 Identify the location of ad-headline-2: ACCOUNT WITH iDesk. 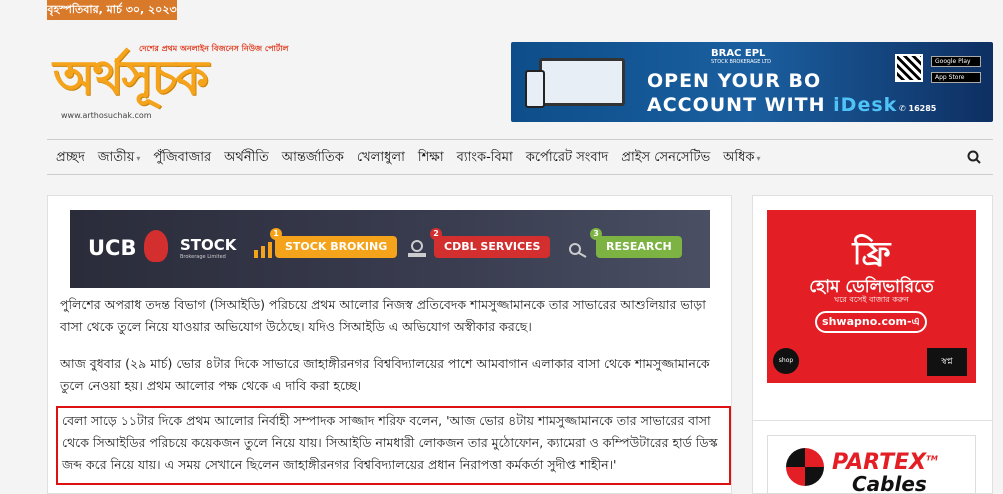
(772, 105).